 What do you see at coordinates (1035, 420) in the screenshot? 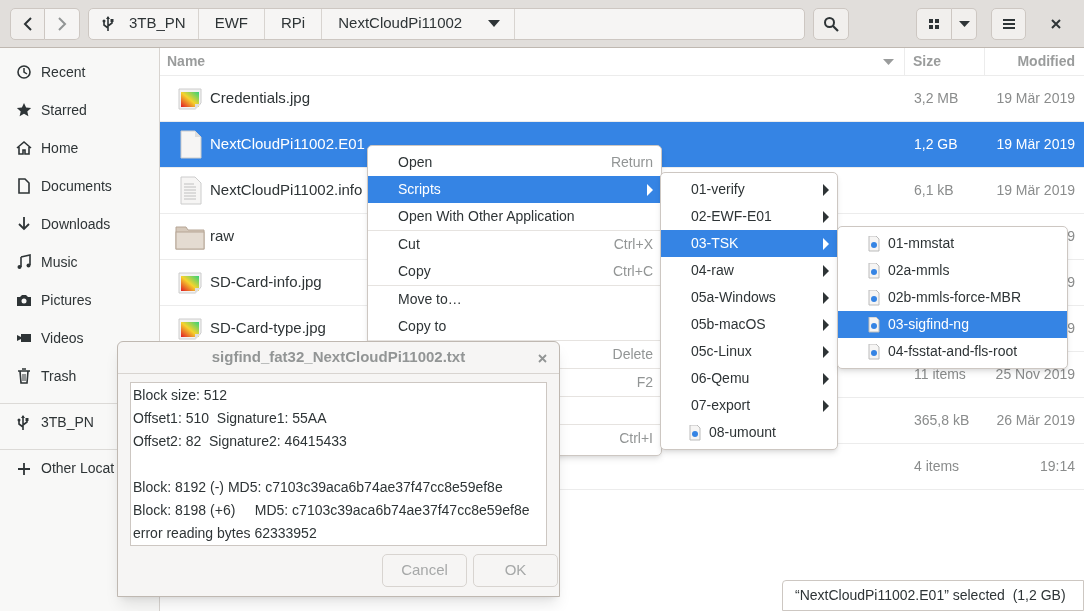
I see `file-modified: 26 Mär 2019` at bounding box center [1035, 420].